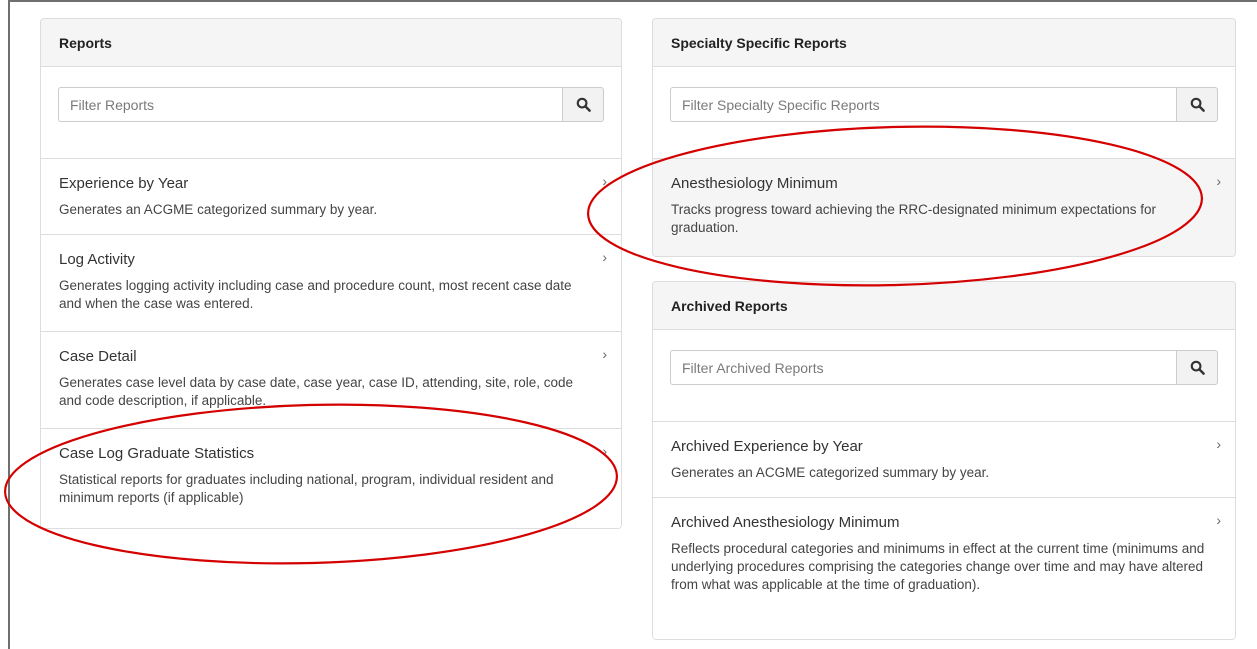 Image resolution: width=1257 pixels, height=649 pixels. I want to click on archived-item-title: Archived Anesthesiology Minimum, so click(785, 522).